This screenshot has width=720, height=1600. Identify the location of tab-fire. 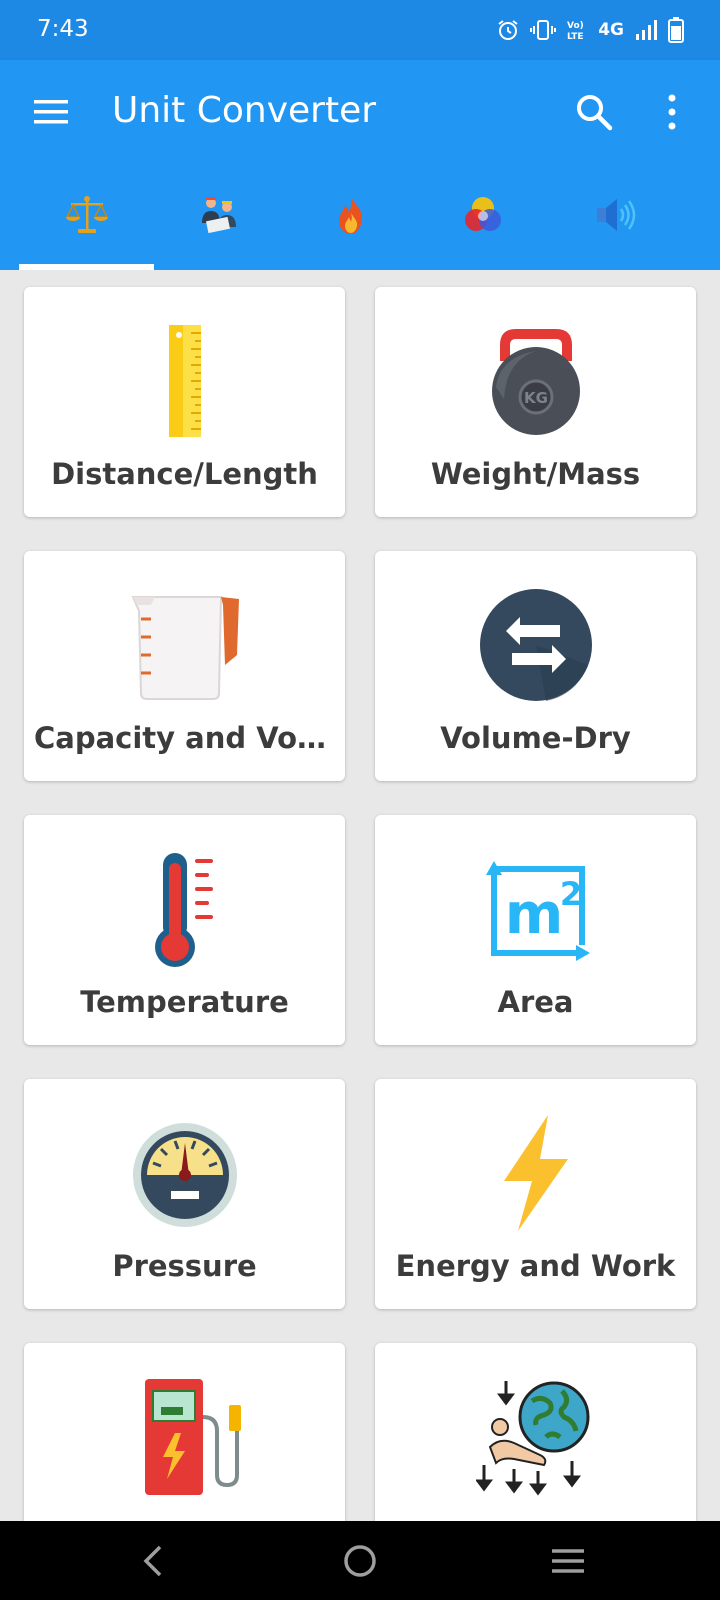
(350, 217).